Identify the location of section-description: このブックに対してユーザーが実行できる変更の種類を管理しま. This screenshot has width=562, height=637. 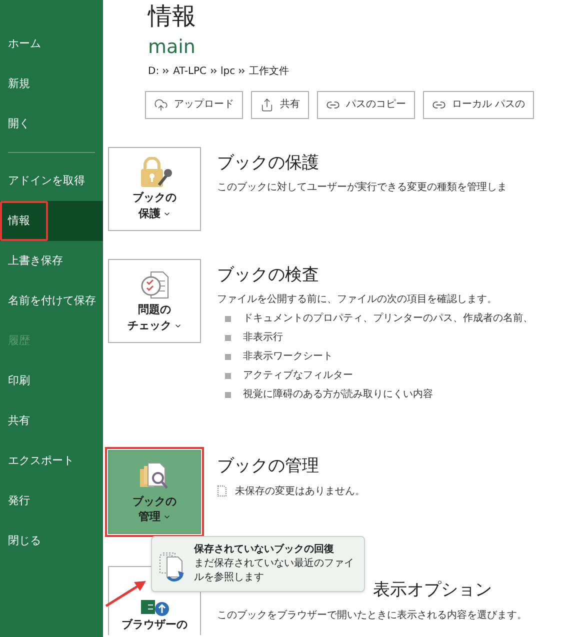
(362, 188).